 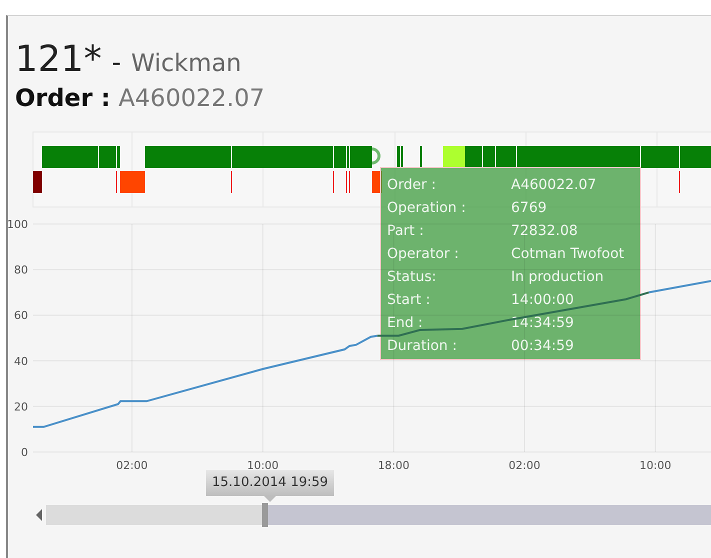 What do you see at coordinates (412, 277) in the screenshot?
I see `tooltip-label: Status:` at bounding box center [412, 277].